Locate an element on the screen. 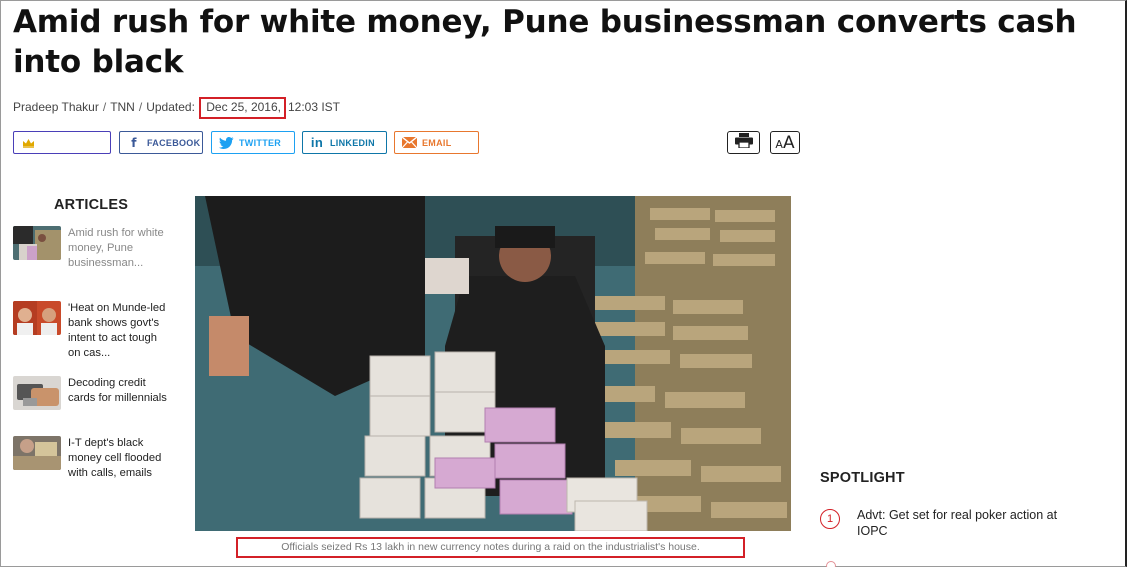 Image resolution: width=1127 pixels, height=567 pixels. facebook-share-button: f FACEBOOK is located at coordinates (161, 142).